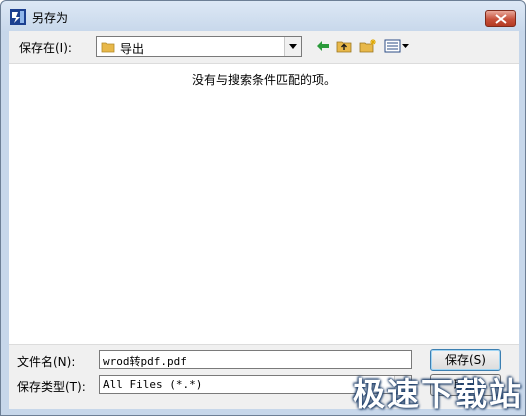 The image size is (526, 416). I want to click on view-menu-button, so click(397, 46).